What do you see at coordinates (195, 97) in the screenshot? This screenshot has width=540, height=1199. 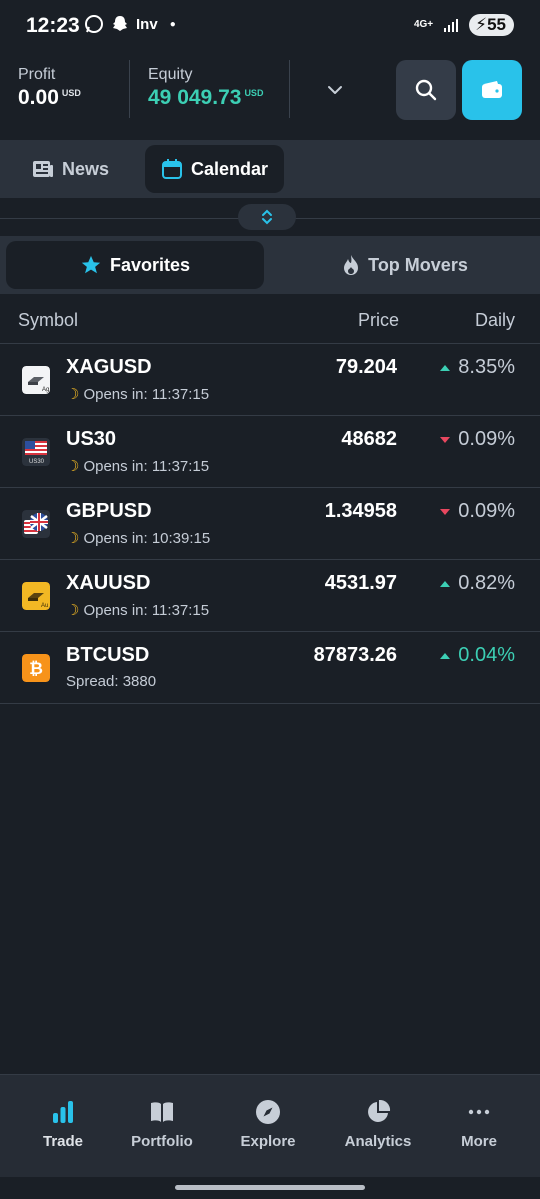 I see `equity-amount: 49 049.73` at bounding box center [195, 97].